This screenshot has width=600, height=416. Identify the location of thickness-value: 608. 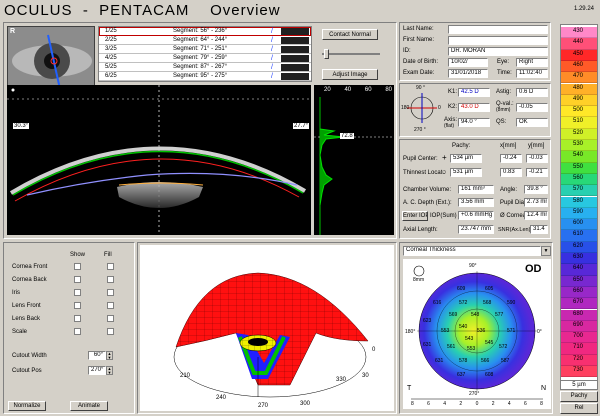
(489, 375).